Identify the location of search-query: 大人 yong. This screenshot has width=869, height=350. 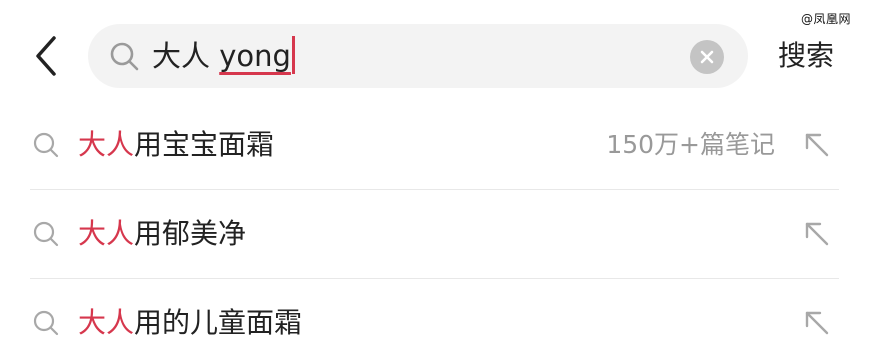
(223, 56).